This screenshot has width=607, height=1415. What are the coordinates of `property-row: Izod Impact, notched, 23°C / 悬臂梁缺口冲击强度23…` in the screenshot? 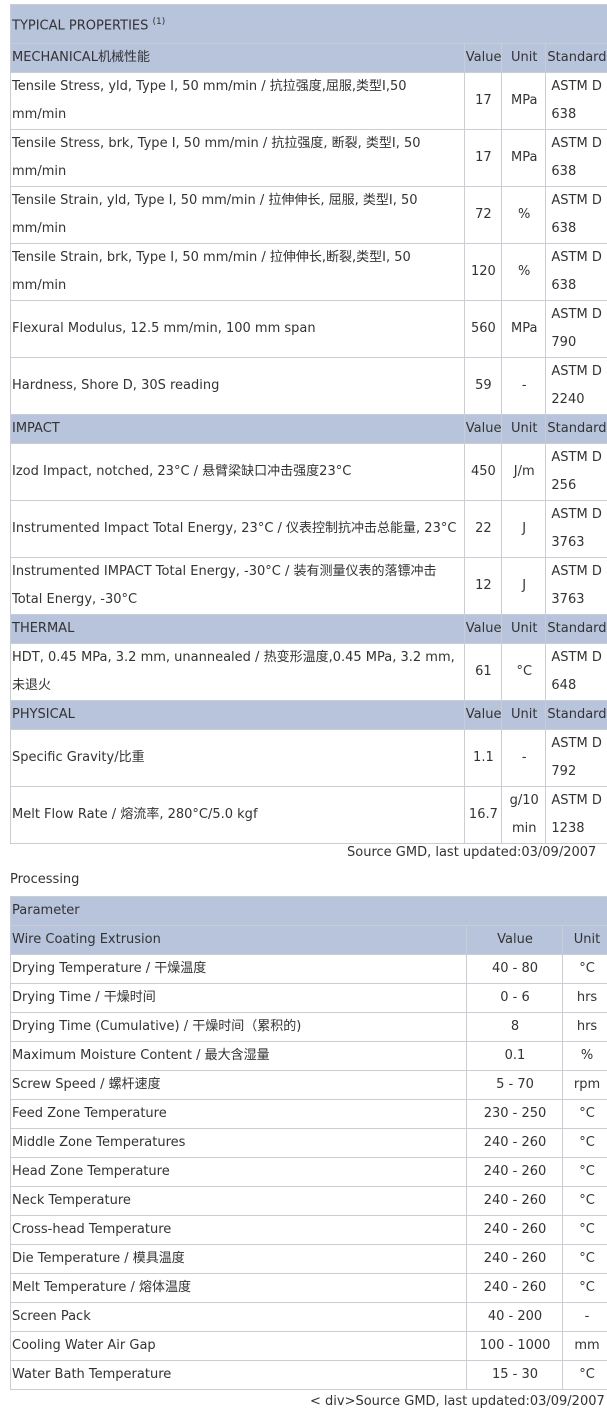 It's located at (308, 472).